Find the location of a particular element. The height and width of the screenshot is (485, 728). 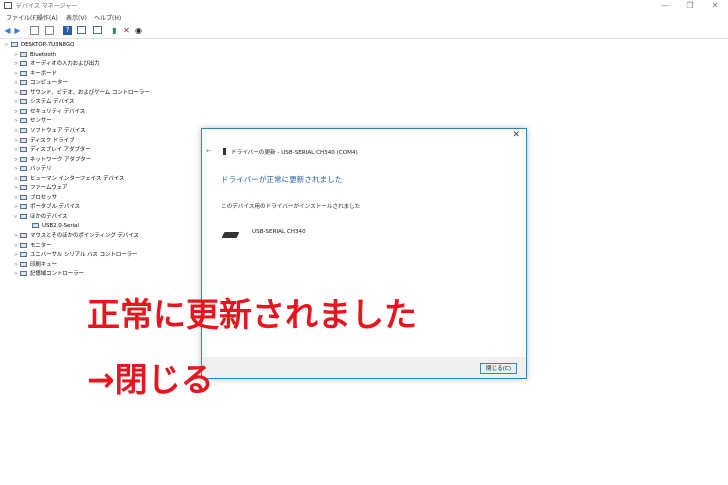

tree-root: v DESKTOP-7U3N8GQ is located at coordinates (39, 45).